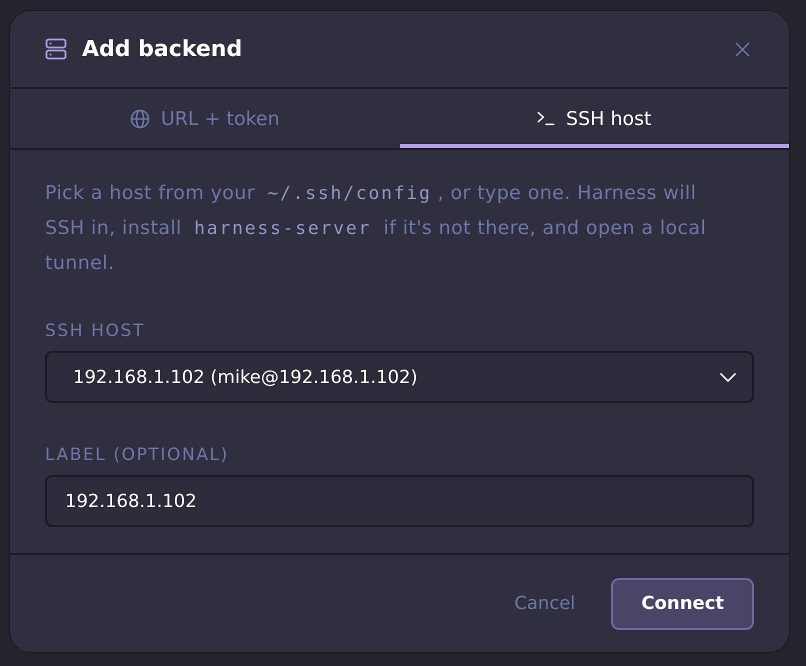  What do you see at coordinates (95, 331) in the screenshot?
I see `ssh-host-label: SSH HOST` at bounding box center [95, 331].